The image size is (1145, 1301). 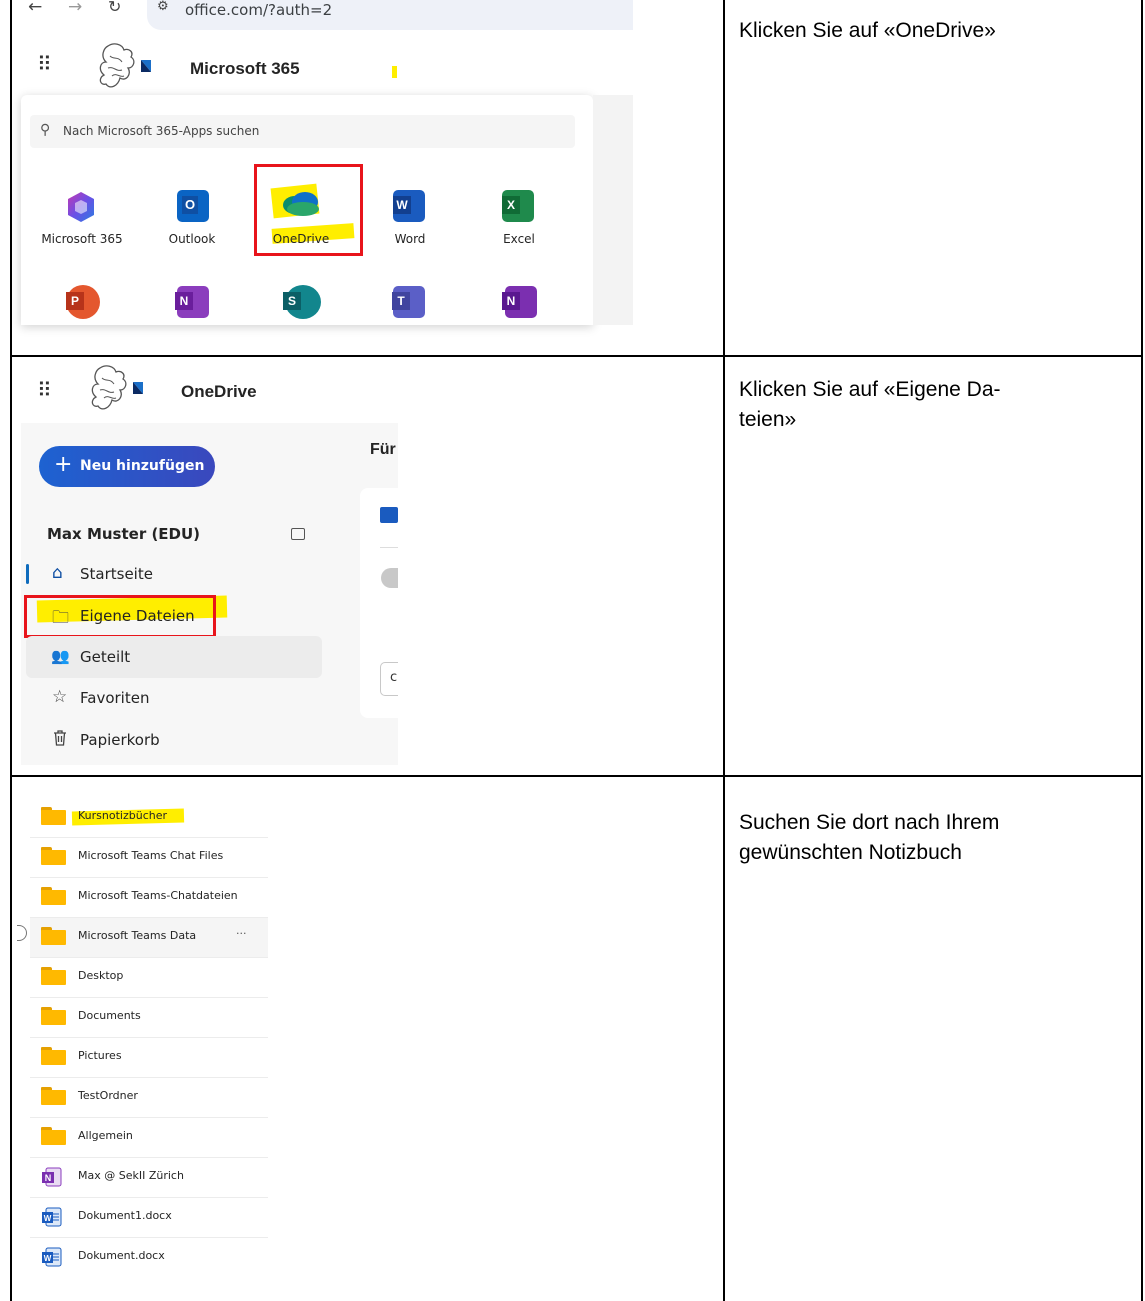 I want to click on app-title: OneDrive, so click(x=219, y=391).